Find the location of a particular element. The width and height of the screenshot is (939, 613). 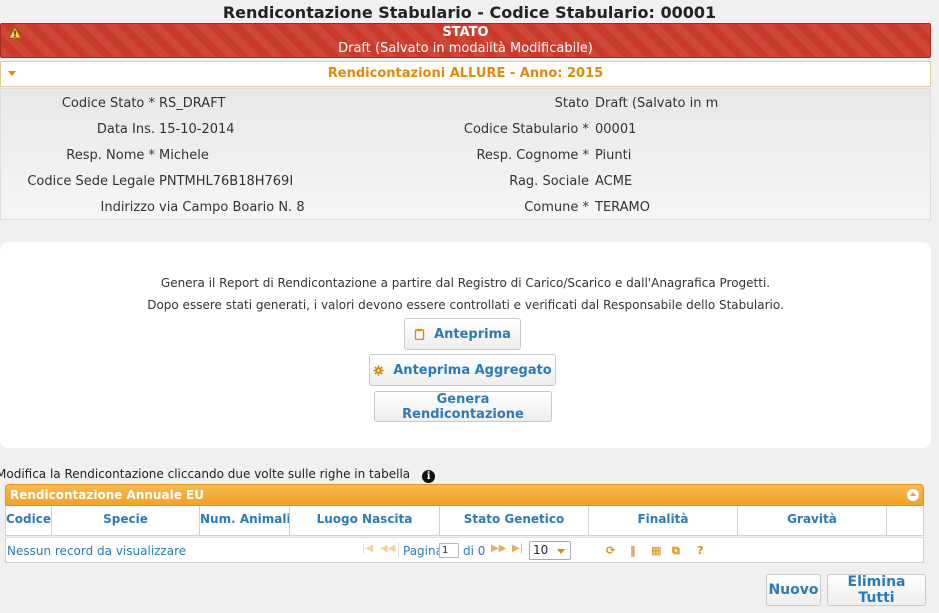

info-value: ACME is located at coordinates (614, 181).